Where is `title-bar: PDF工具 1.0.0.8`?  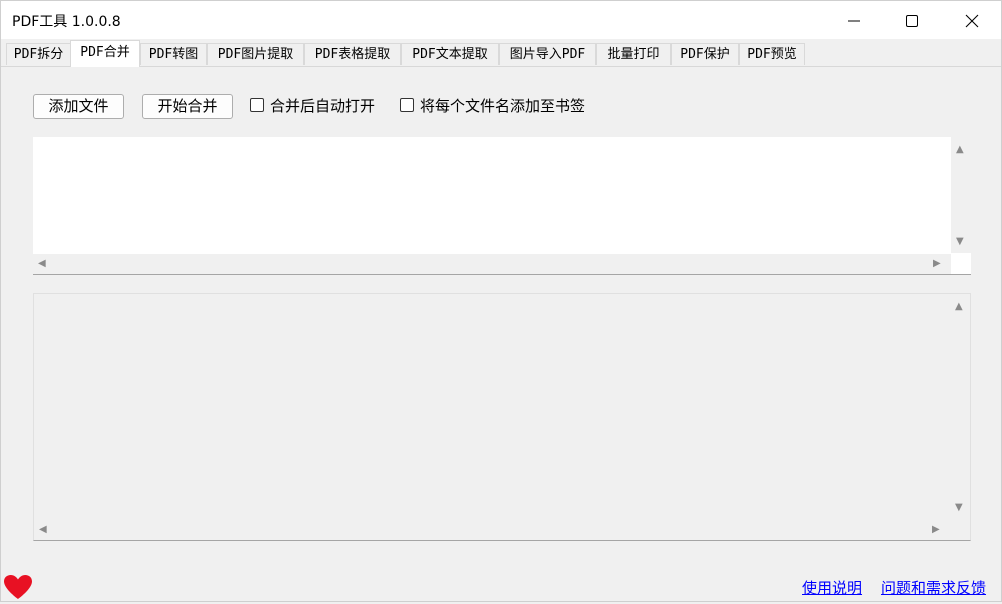 title-bar: PDF工具 1.0.0.8 is located at coordinates (501, 20).